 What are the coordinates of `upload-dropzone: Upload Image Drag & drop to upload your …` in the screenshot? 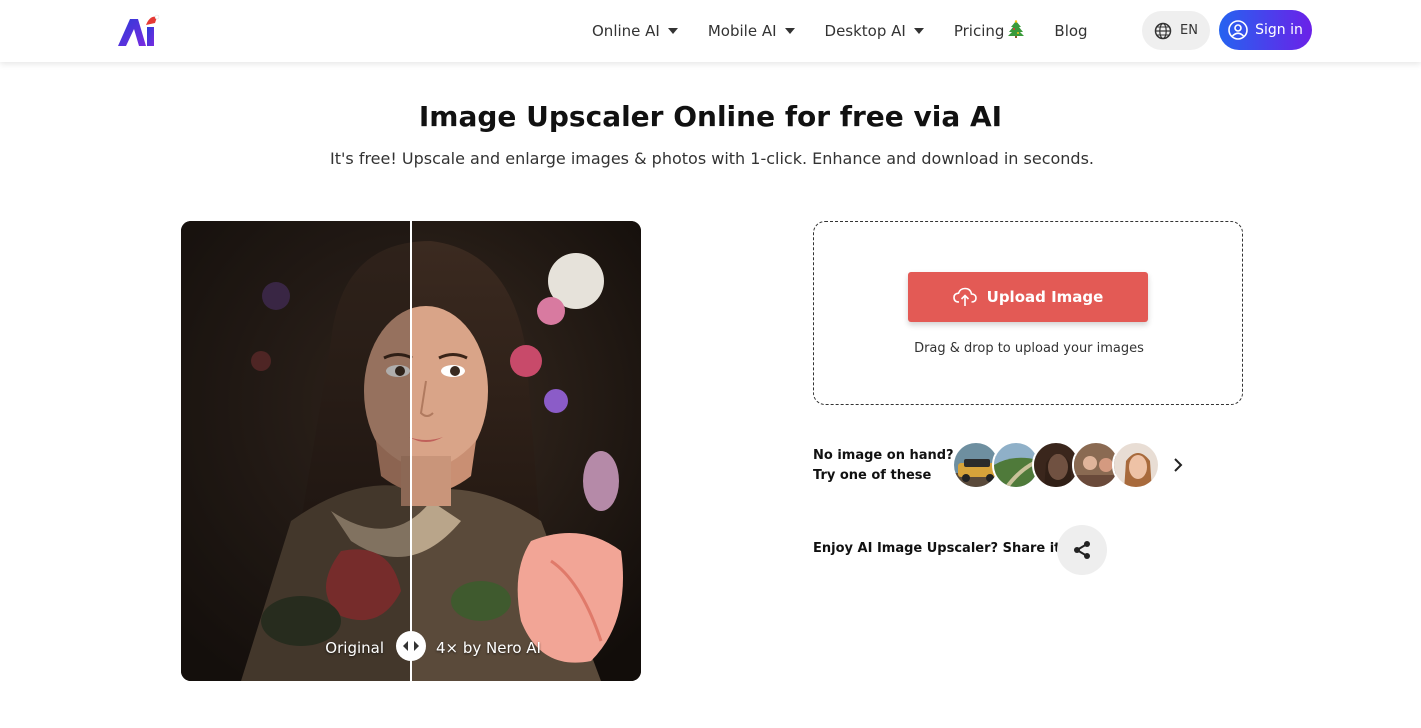 It's located at (1028, 313).